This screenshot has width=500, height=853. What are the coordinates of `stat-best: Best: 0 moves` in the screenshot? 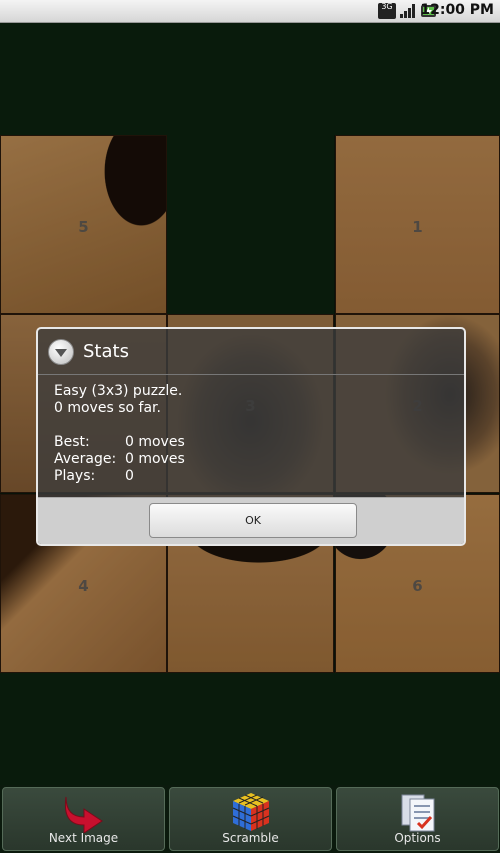 It's located at (119, 442).